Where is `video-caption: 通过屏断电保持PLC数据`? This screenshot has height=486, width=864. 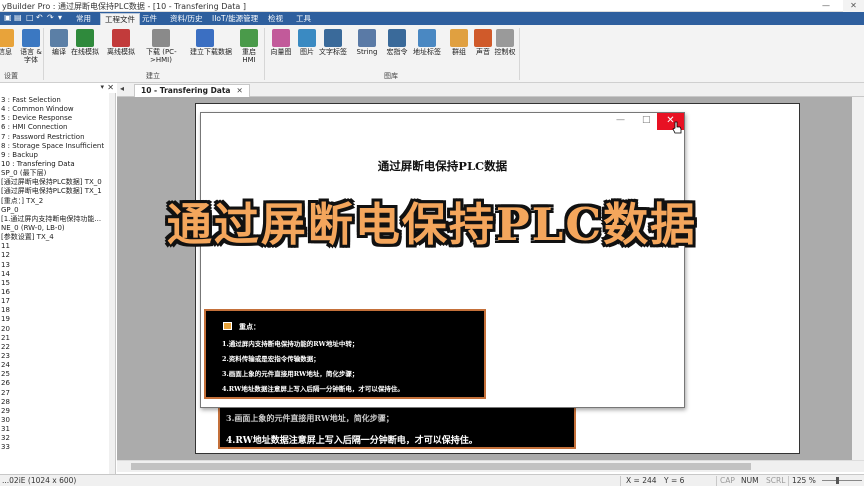 video-caption: 通过屏断电保持PLC数据 is located at coordinates (432, 224).